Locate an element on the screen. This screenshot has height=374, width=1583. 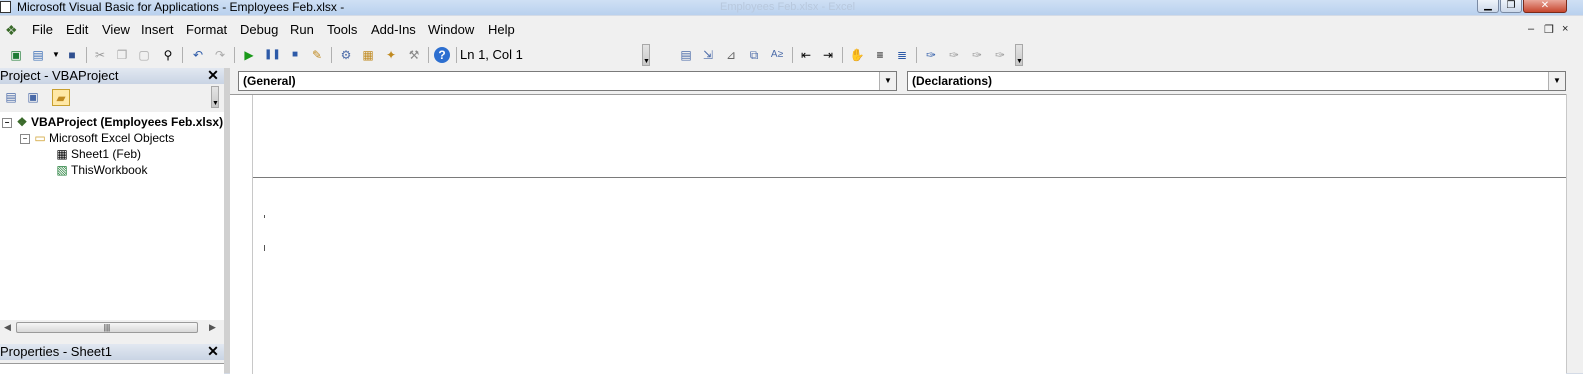
paste-icon: ▢ is located at coordinates (144, 55).